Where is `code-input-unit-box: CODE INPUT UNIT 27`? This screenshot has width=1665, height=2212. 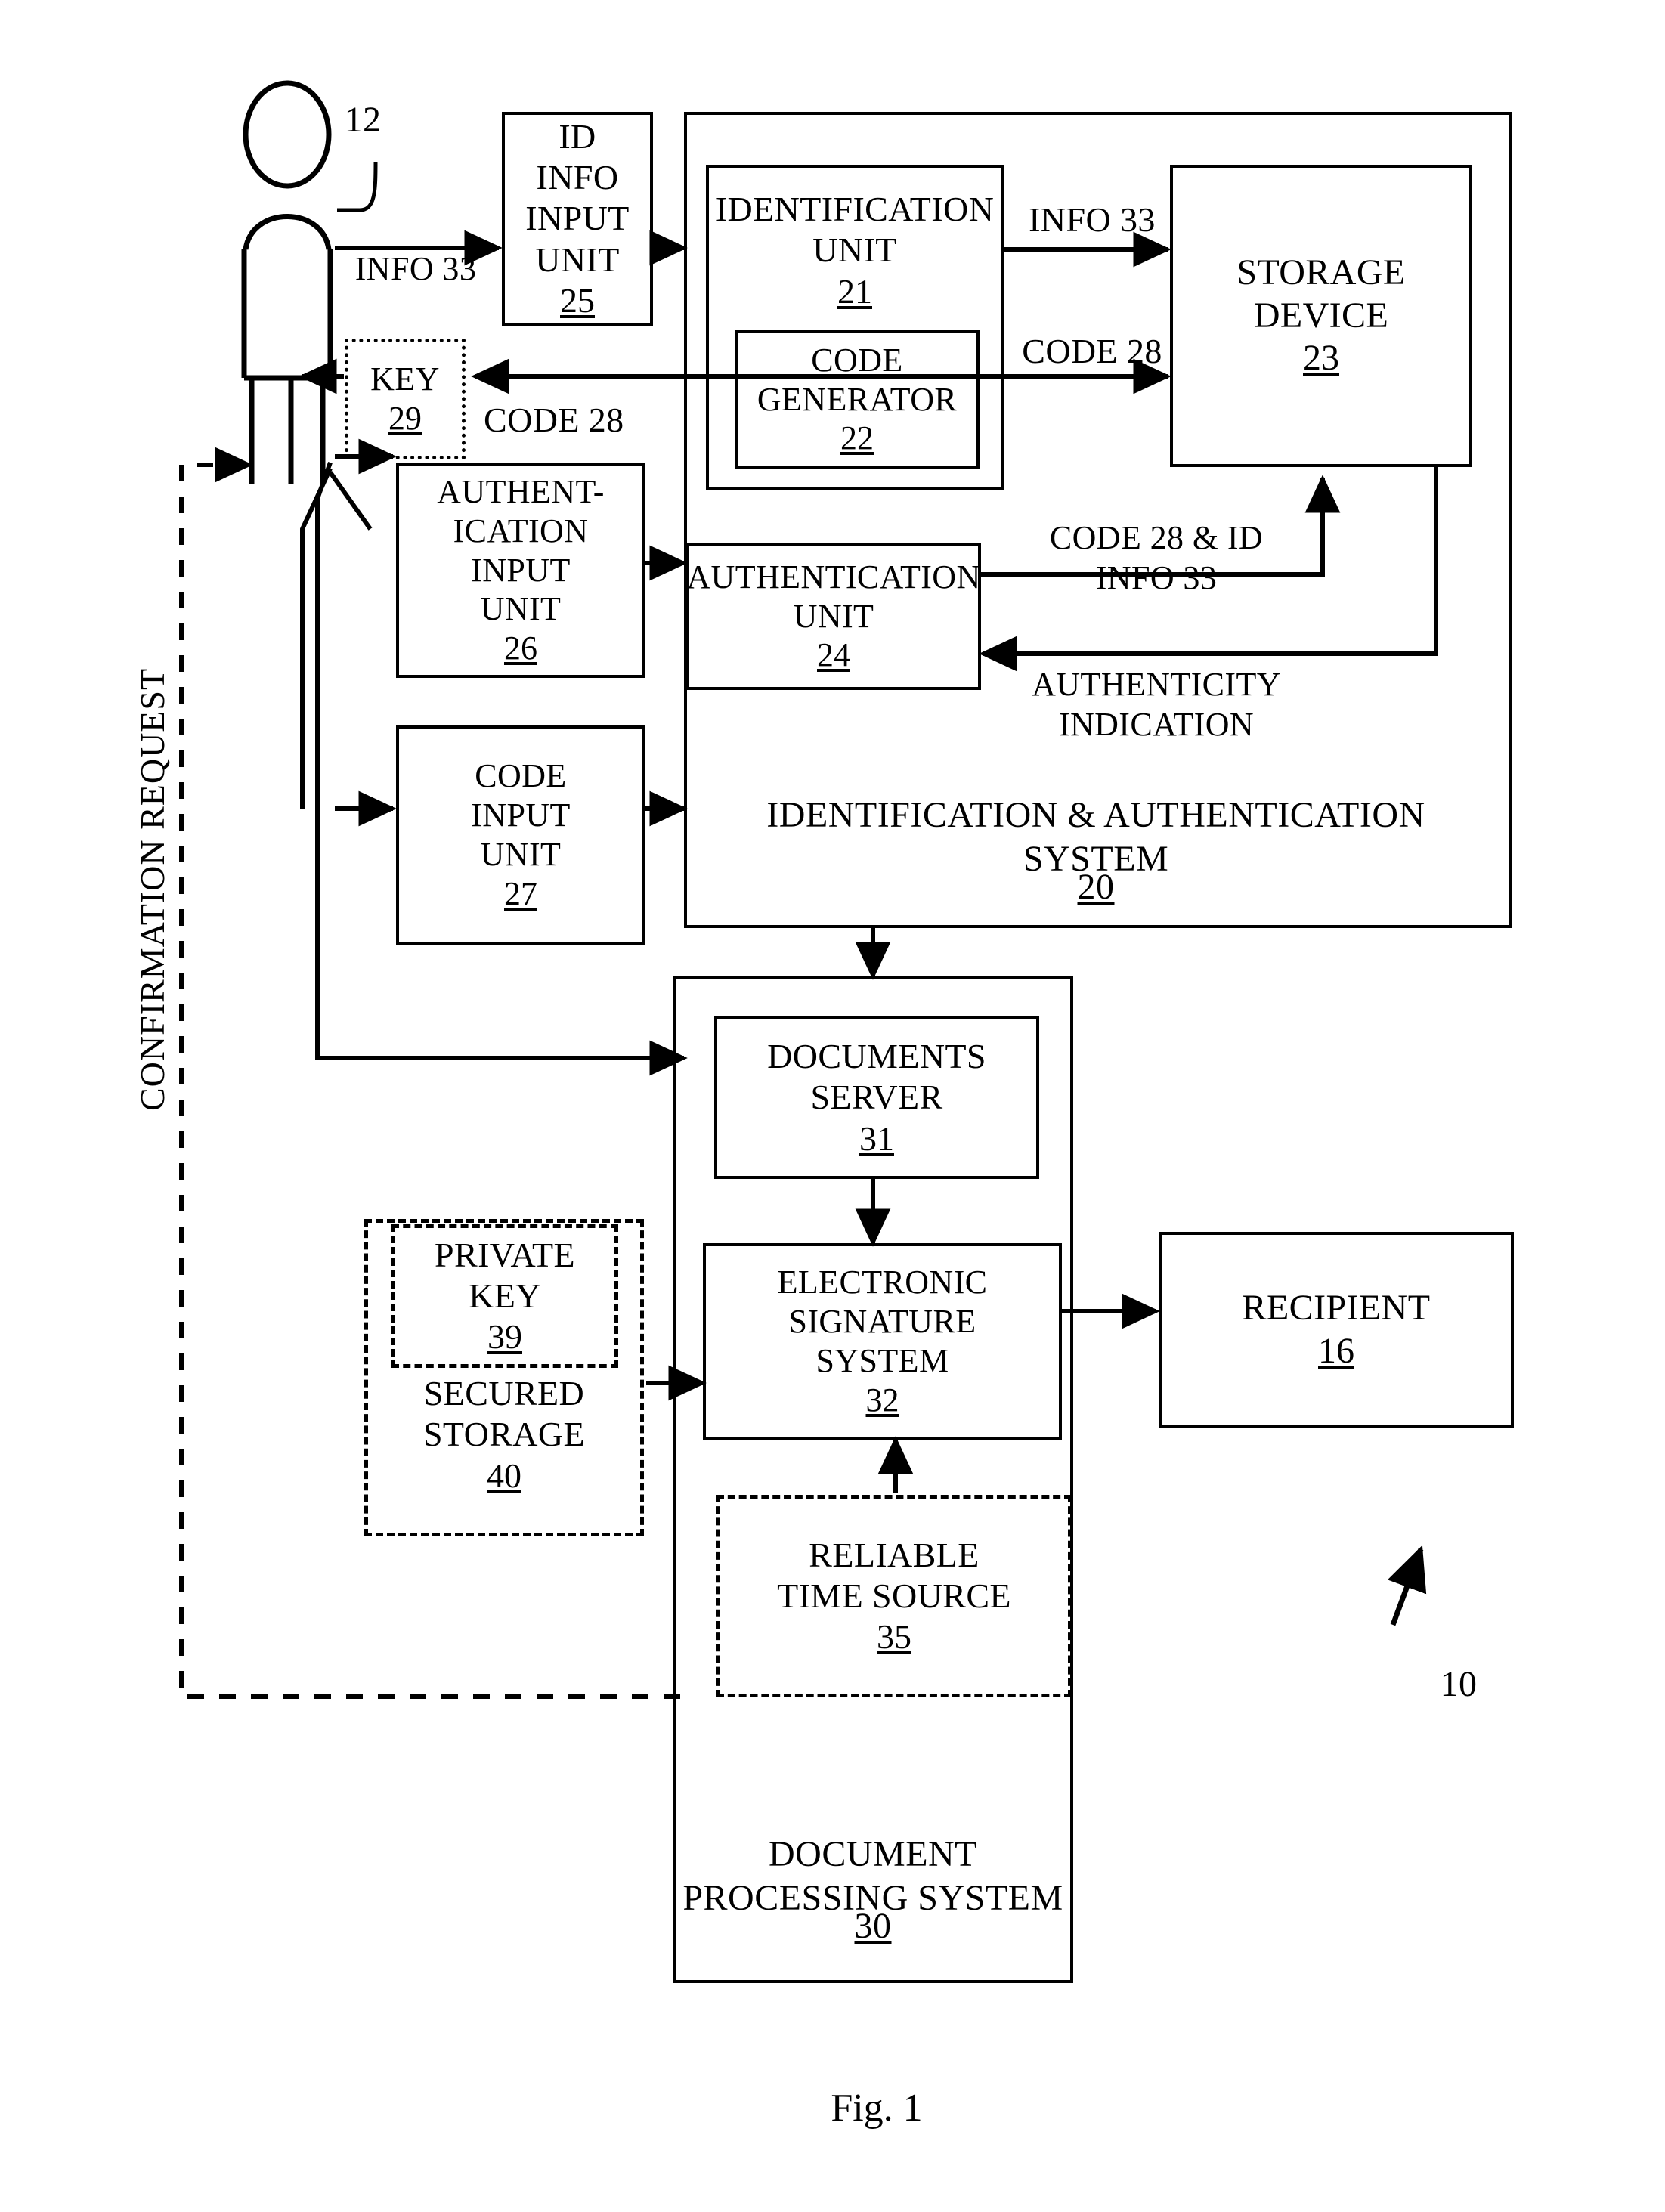 code-input-unit-box: CODE INPUT UNIT 27 is located at coordinates (520, 835).